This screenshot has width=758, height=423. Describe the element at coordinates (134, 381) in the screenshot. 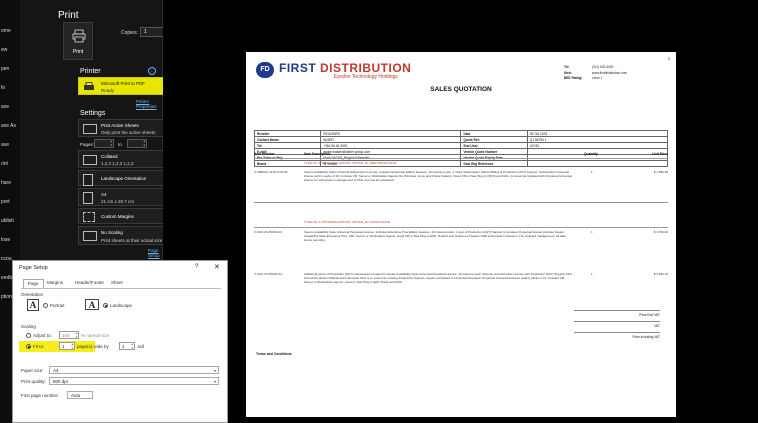

I see `print-quality-select: 600 dpi ▾` at that location.